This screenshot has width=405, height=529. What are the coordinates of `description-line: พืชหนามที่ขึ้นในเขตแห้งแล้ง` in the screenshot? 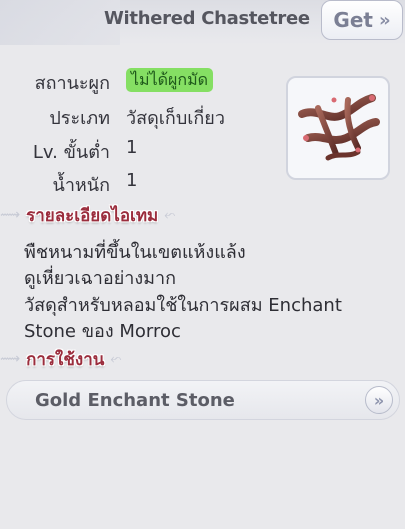 It's located at (135, 252).